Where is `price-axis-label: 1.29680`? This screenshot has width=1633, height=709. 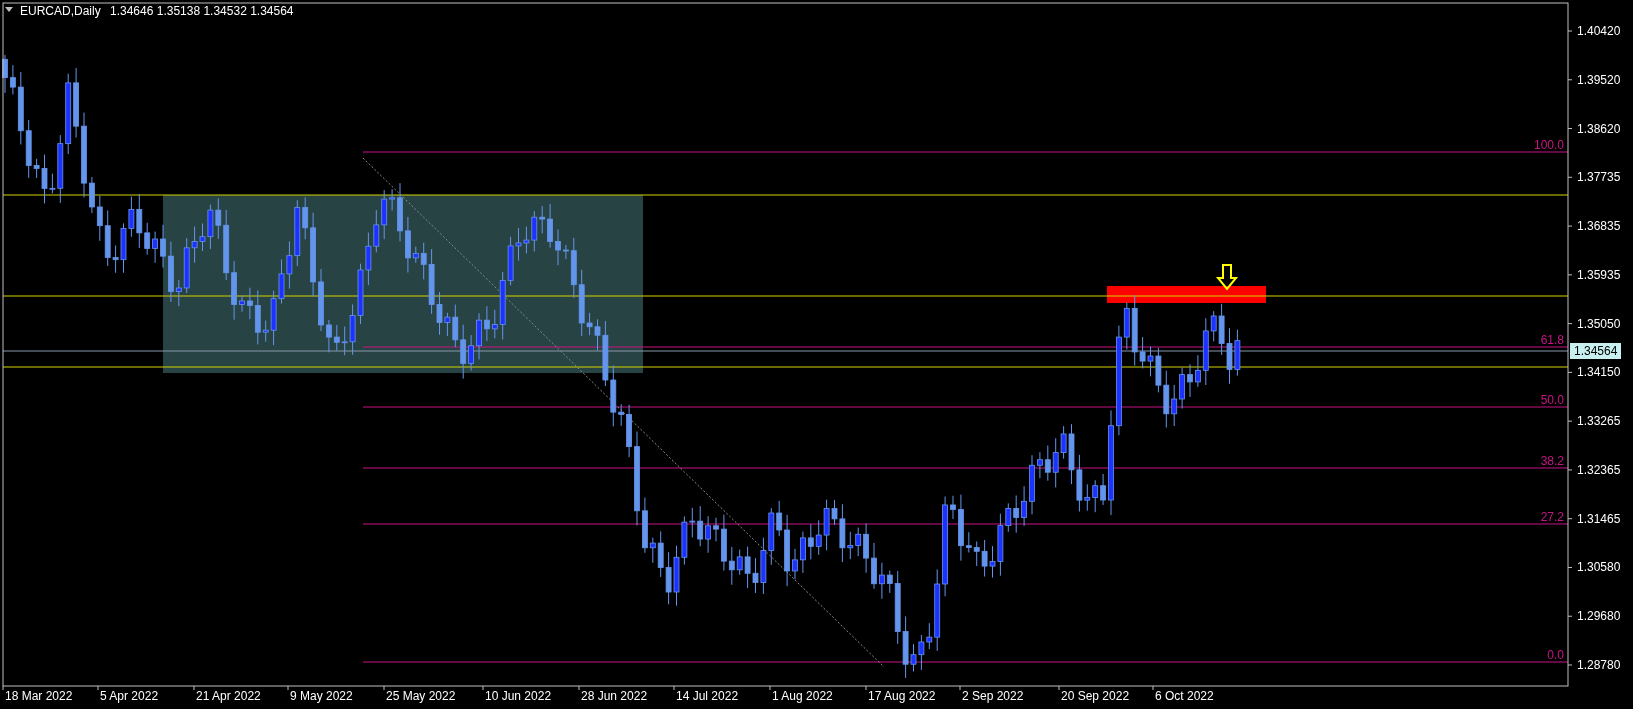 price-axis-label: 1.29680 is located at coordinates (1599, 616).